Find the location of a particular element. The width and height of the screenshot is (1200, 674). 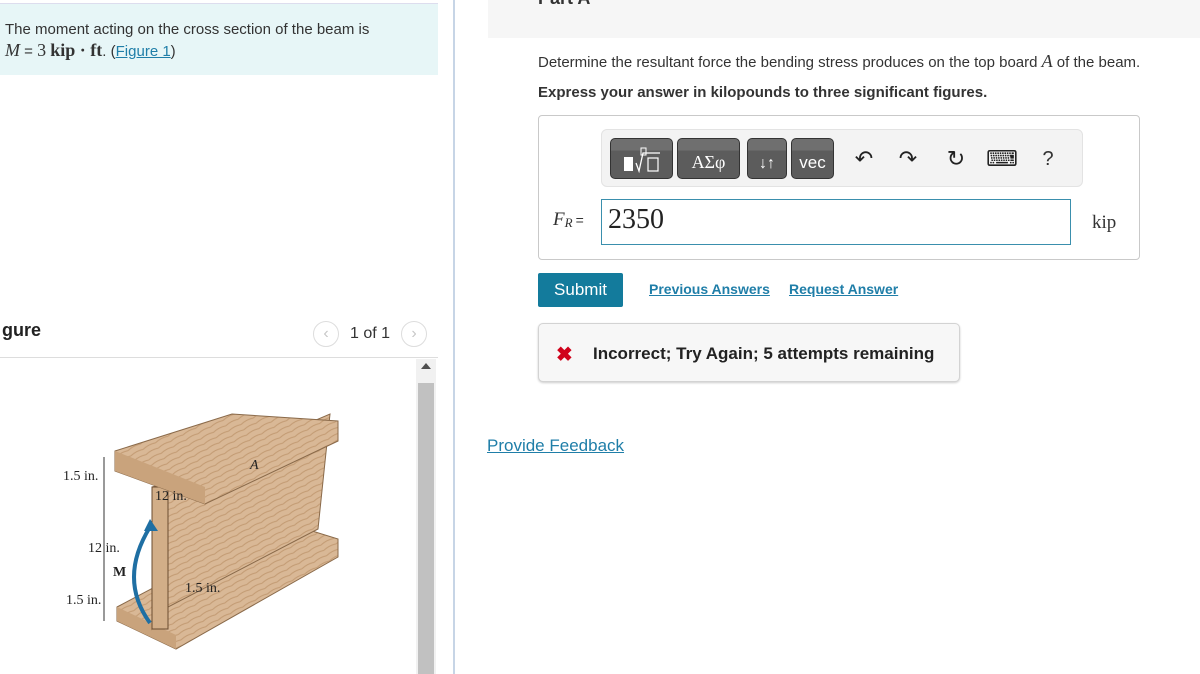

label-top-flange: 1.5 in. is located at coordinates (80, 476).